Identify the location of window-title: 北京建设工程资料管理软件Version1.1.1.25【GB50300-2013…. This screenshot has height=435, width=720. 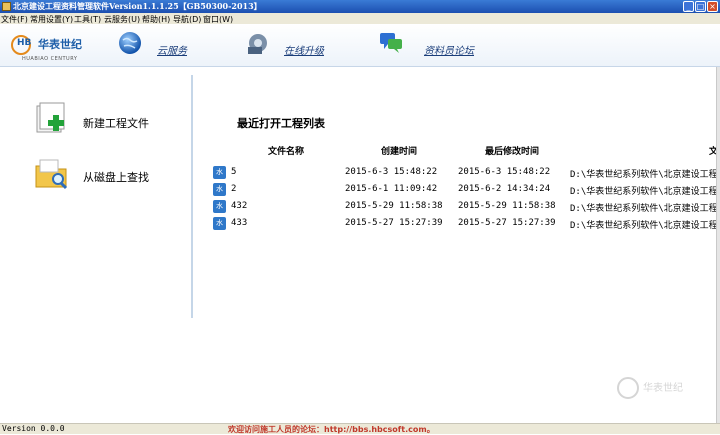
(137, 6).